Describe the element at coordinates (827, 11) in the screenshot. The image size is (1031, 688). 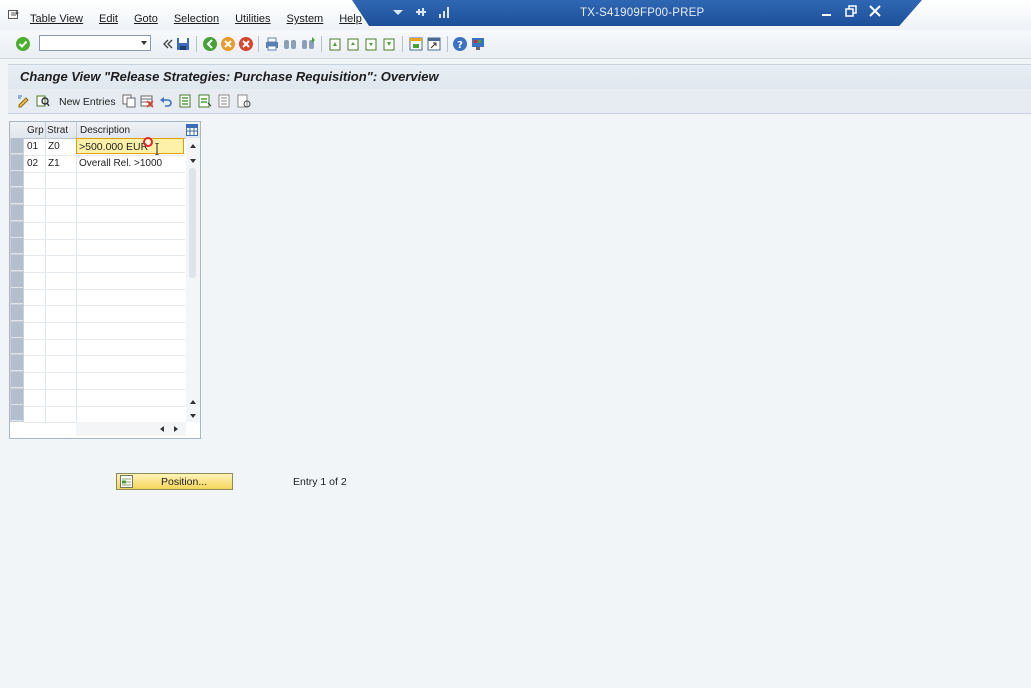
I see `minimize-icon` at that location.